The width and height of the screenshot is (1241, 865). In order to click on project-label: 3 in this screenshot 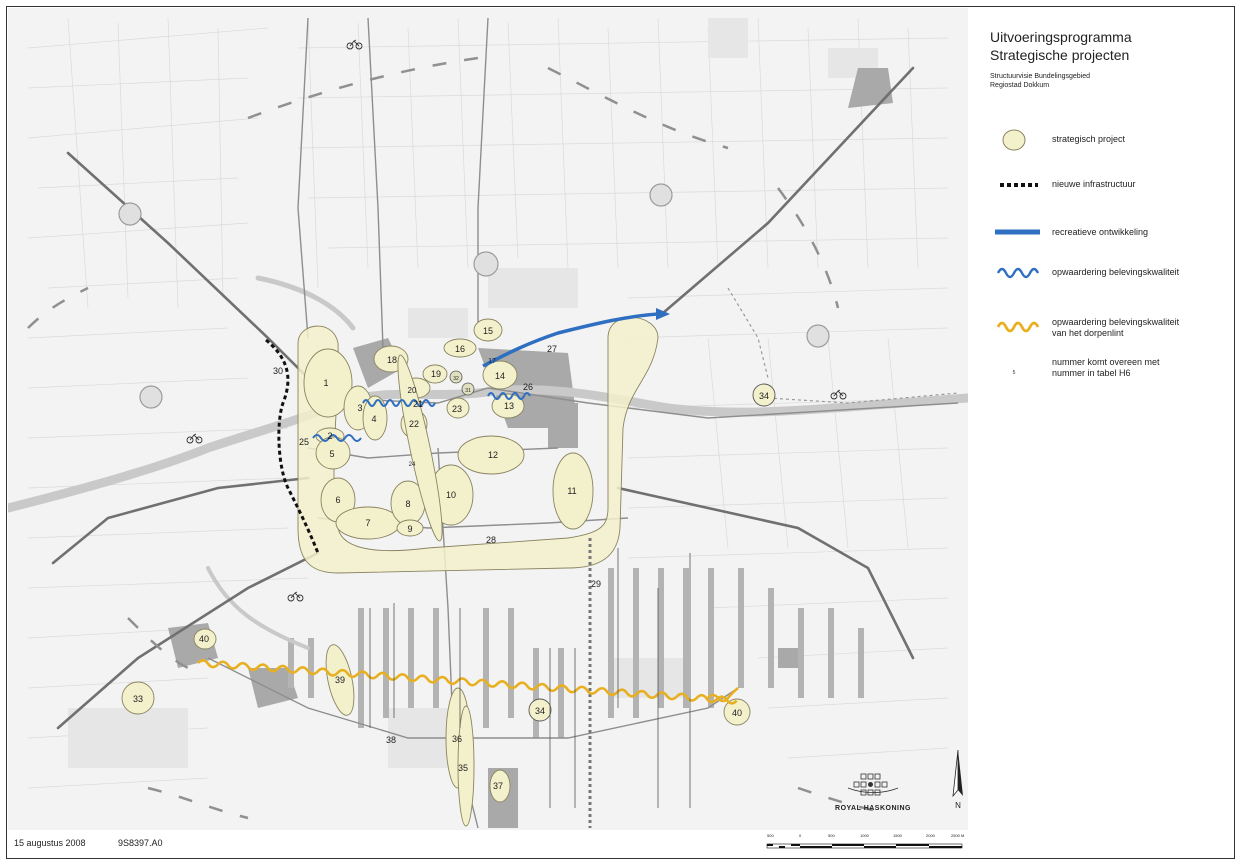, I will do `click(359, 408)`.